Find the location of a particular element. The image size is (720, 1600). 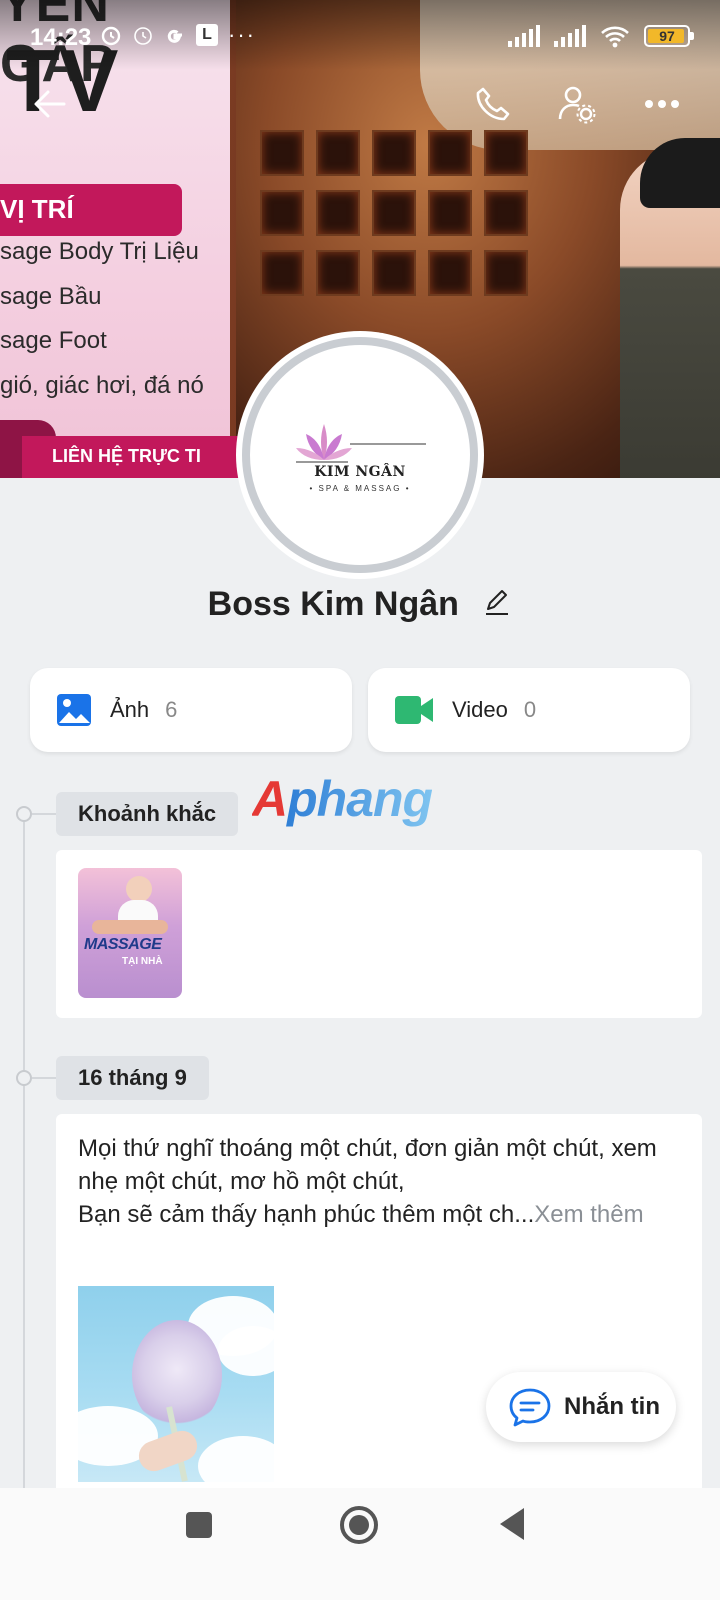

message-button: Nhắn tin is located at coordinates (581, 1407).